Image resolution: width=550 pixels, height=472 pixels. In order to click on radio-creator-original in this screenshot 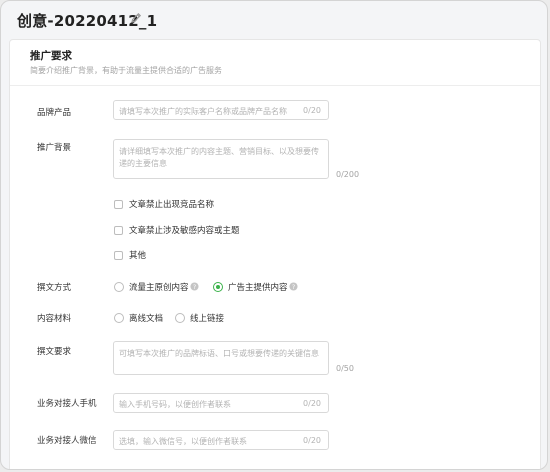, I will do `click(119, 287)`.